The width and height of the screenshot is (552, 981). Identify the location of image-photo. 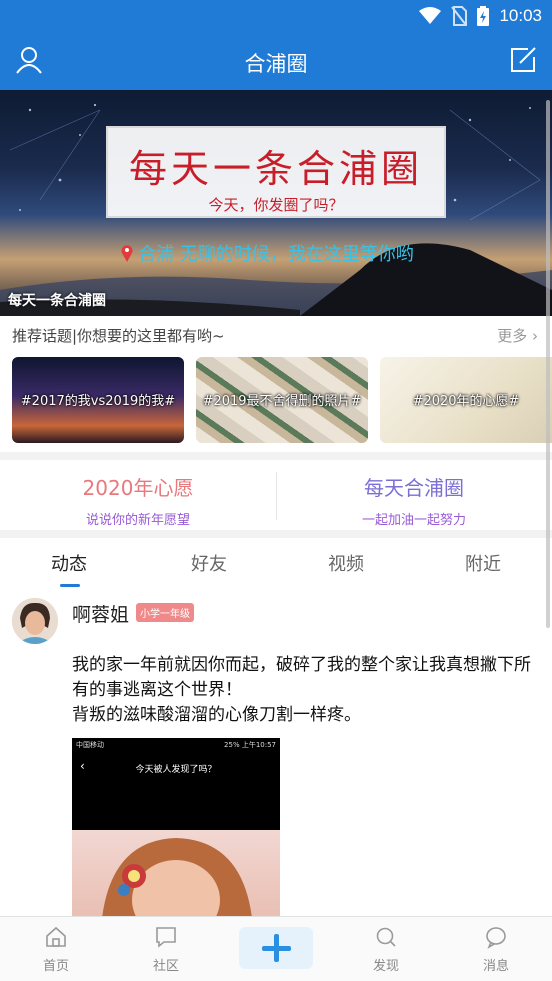
(176, 874).